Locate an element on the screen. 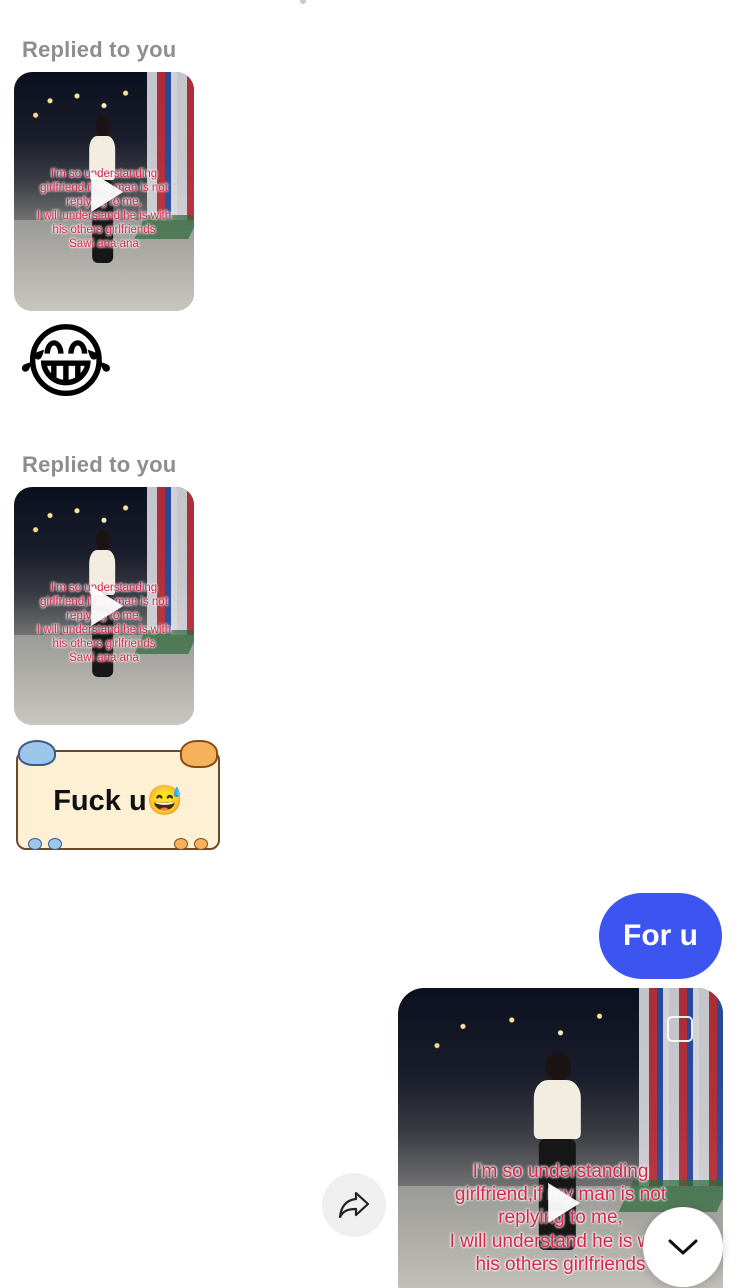  share-arrow-icon is located at coordinates (354, 1205).